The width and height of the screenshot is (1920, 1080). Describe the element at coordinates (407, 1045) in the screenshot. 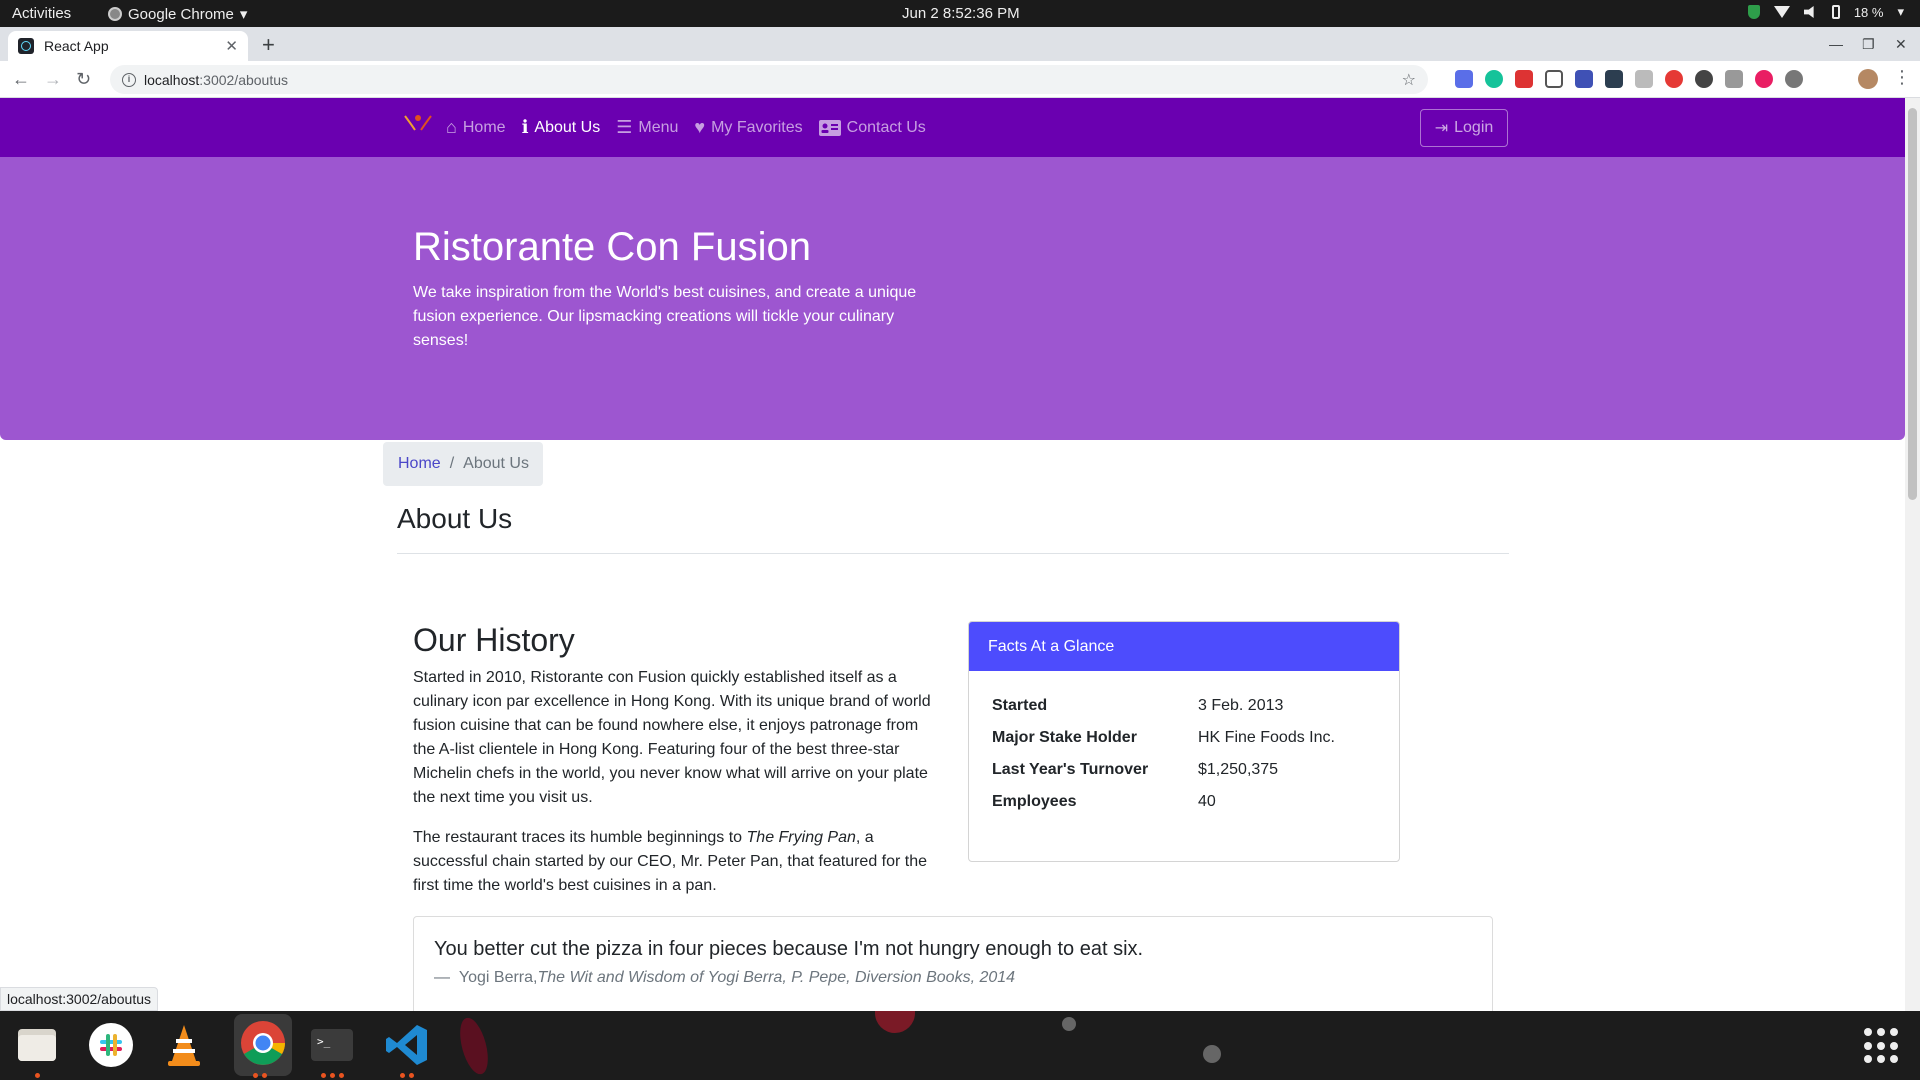

I see `vscode-app-icon` at that location.